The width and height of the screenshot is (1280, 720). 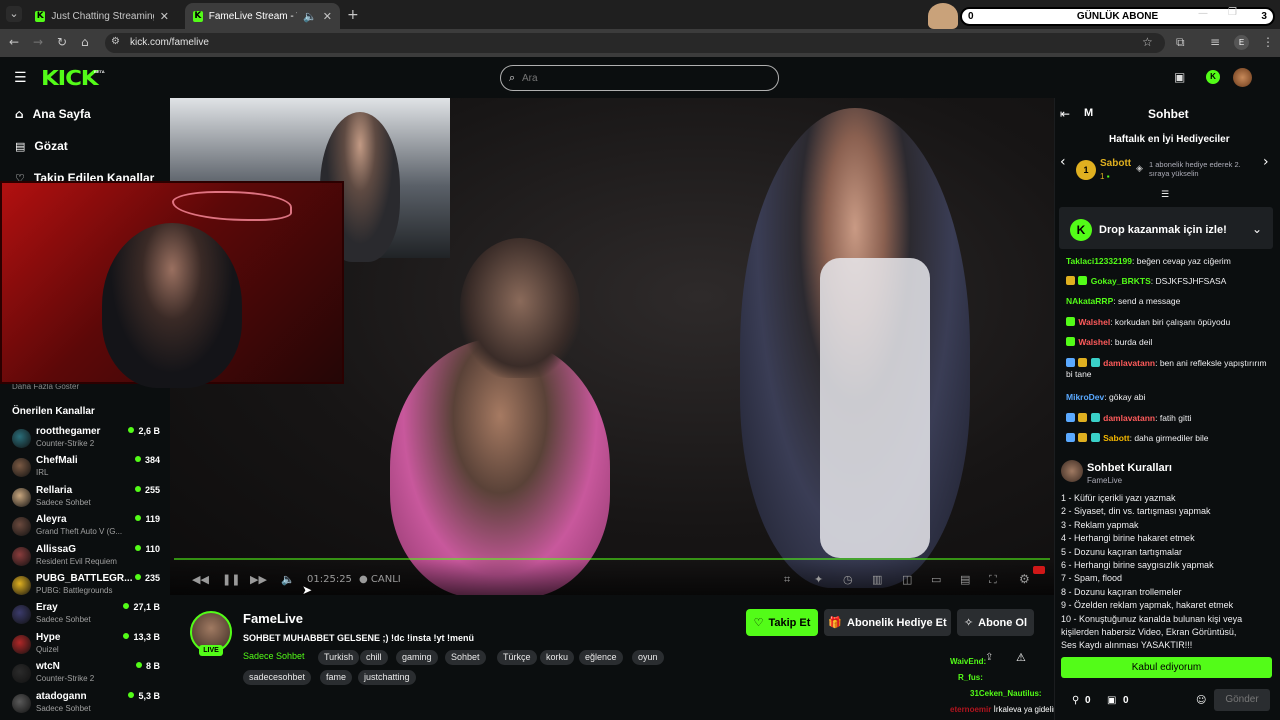 What do you see at coordinates (85, 42) in the screenshot?
I see `home-browser-icon: ⌂` at bounding box center [85, 42].